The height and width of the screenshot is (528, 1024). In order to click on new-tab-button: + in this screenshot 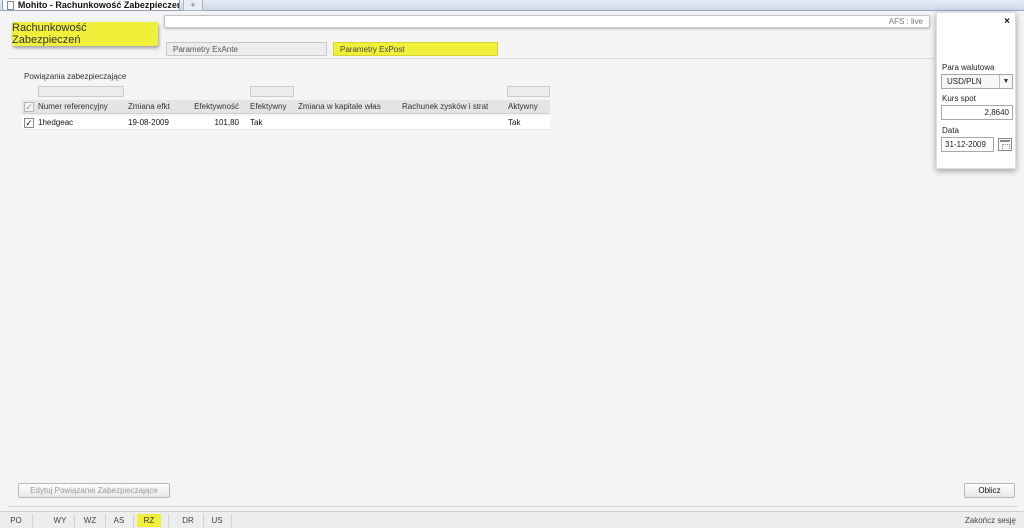, I will do `click(193, 5)`.